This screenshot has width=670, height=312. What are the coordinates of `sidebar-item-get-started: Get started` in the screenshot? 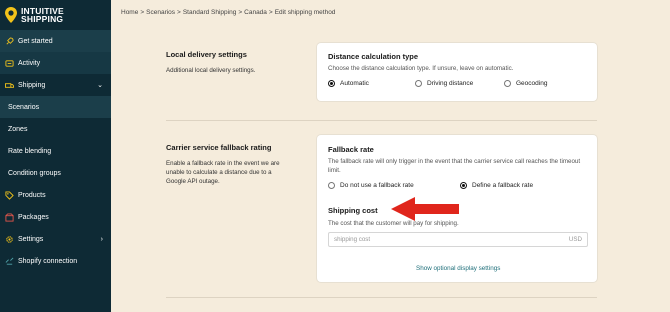 It's located at (55, 41).